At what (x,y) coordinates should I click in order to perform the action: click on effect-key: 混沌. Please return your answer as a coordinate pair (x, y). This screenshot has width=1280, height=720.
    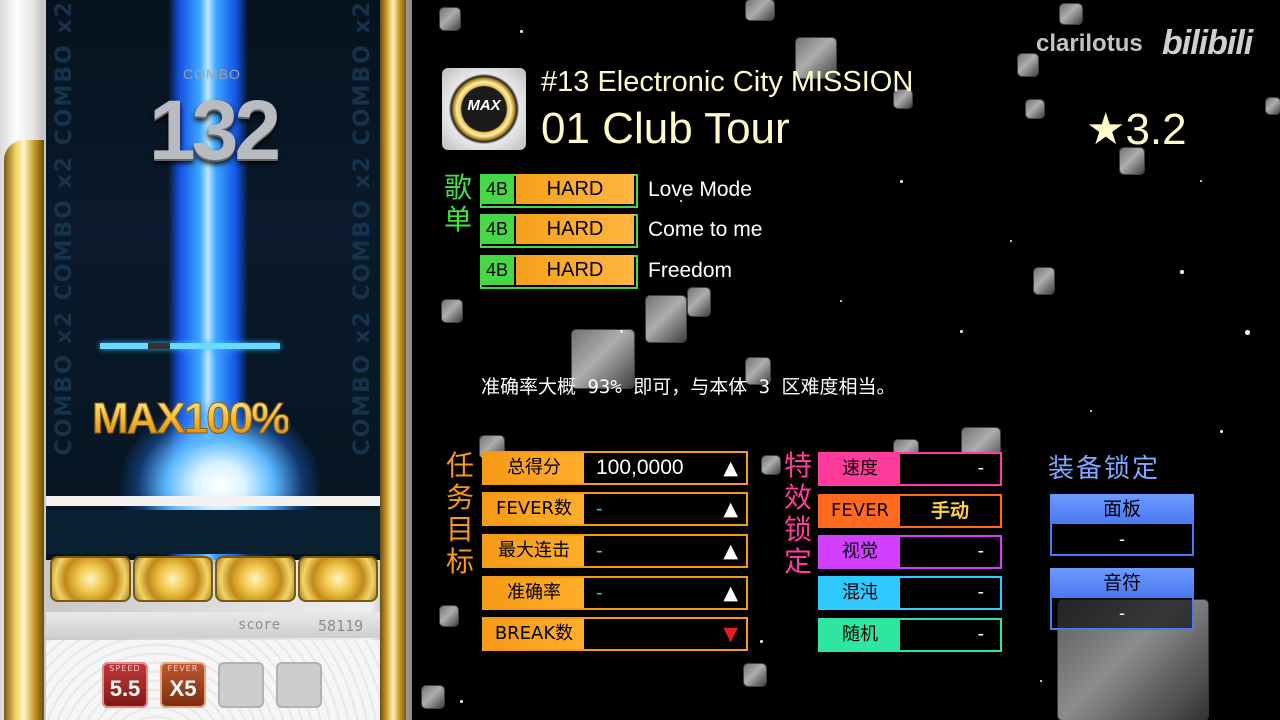
    Looking at the image, I should click on (859, 593).